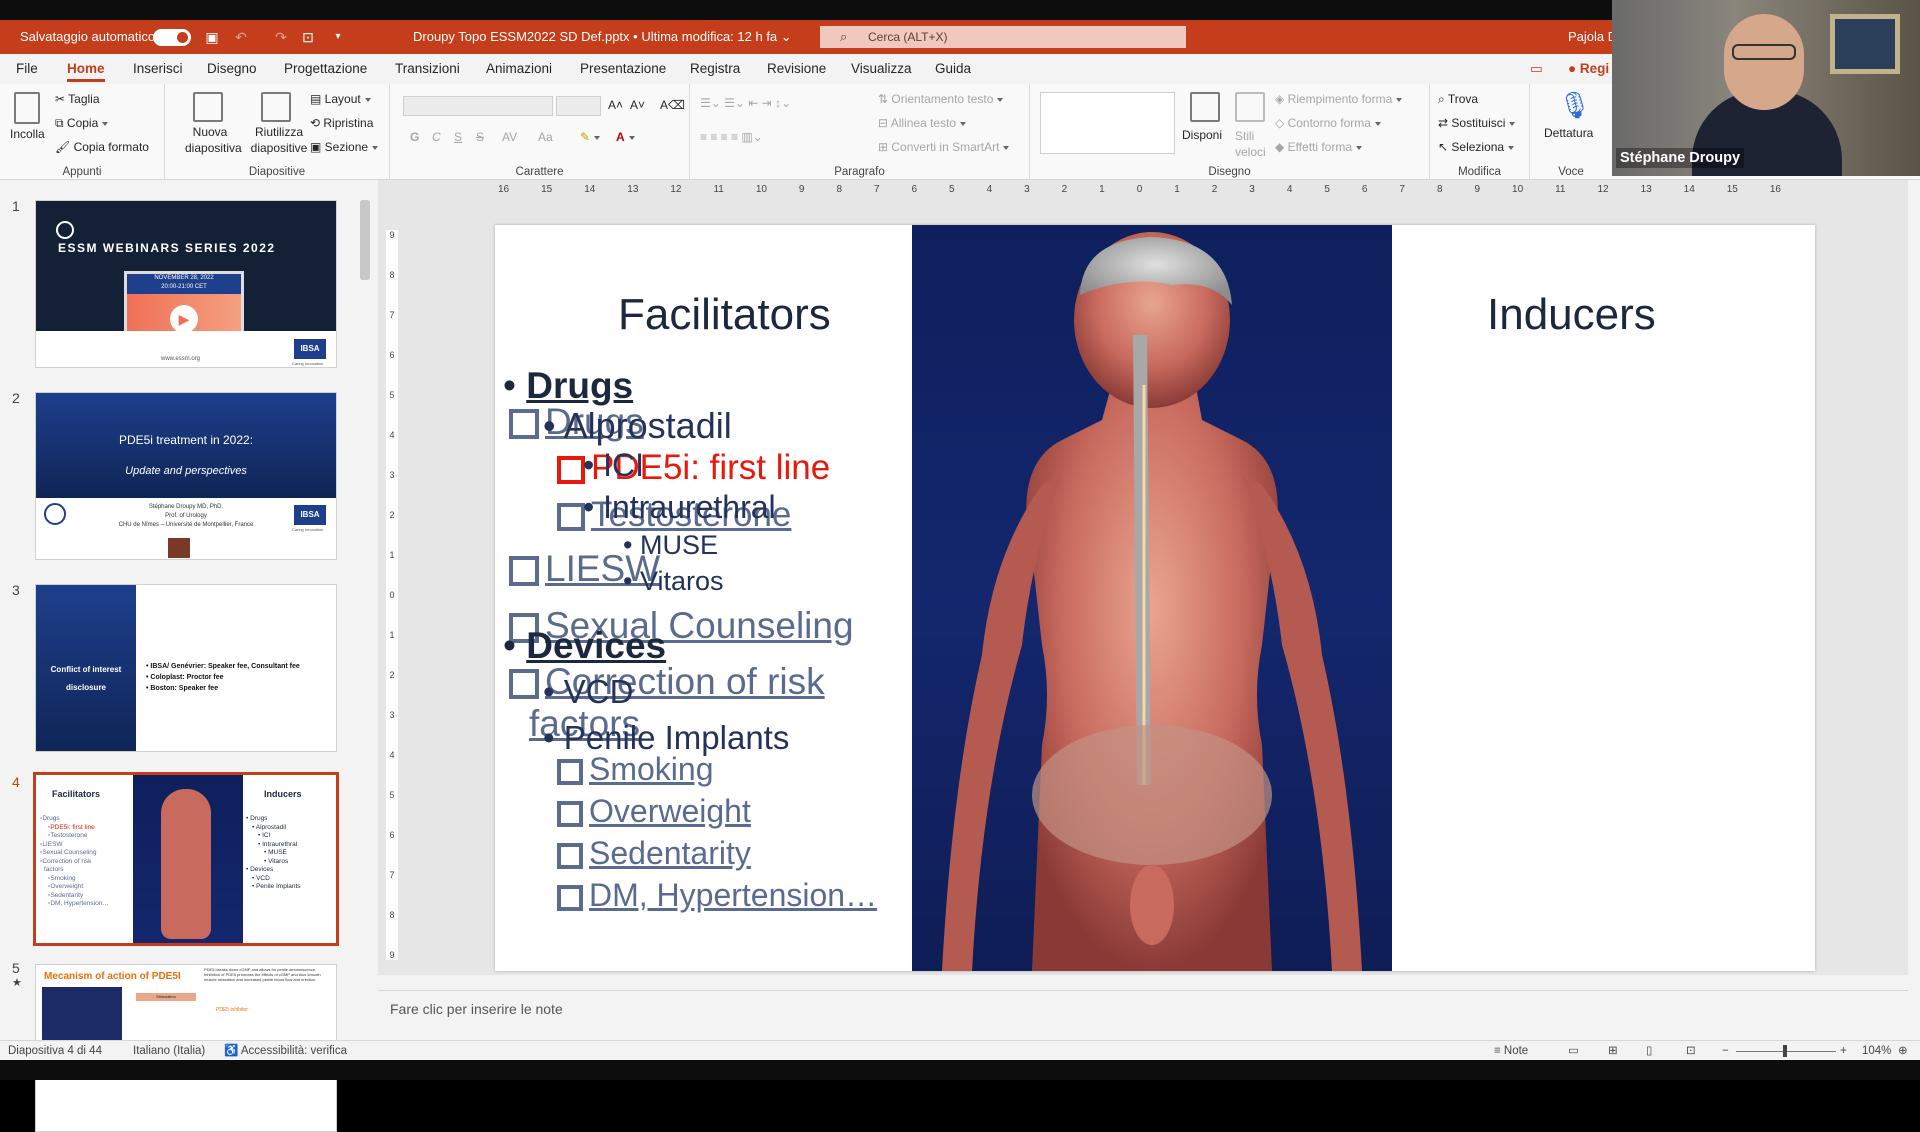 The image size is (1920, 1132). I want to click on inducer-item: • Penile Implants, so click(666, 738).